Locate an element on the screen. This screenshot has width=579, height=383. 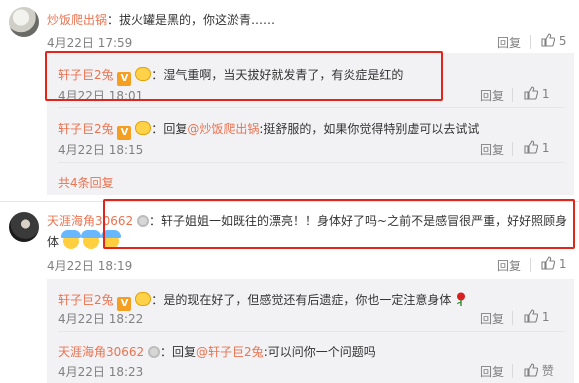
timestamp: 4月22日 18:15 is located at coordinates (101, 150).